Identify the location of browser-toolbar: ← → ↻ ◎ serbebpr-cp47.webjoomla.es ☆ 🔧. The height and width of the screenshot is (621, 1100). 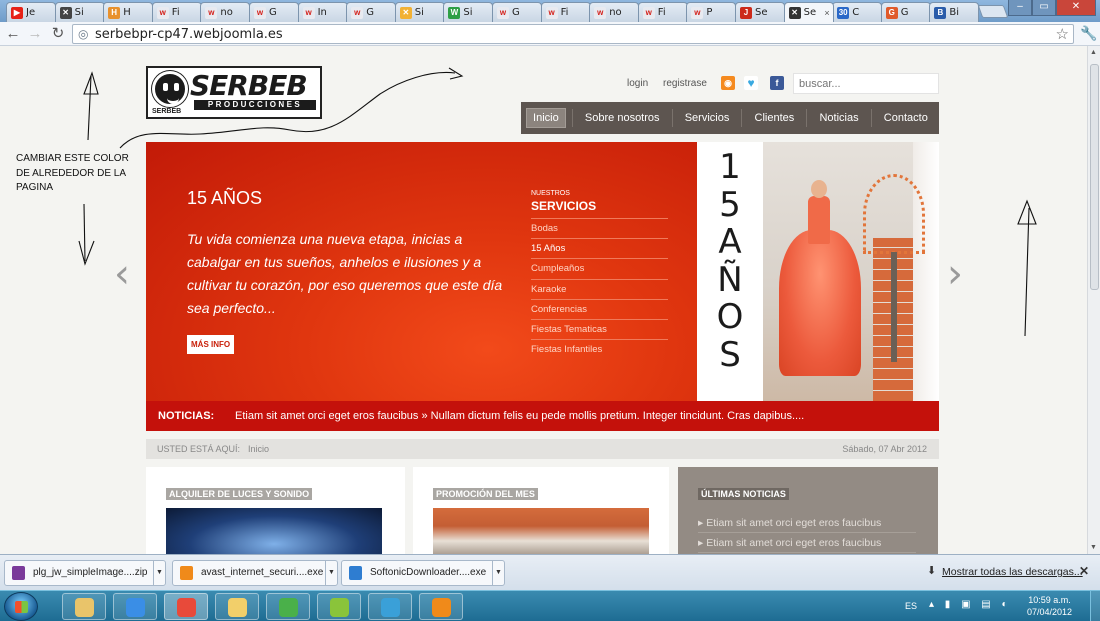
(550, 34).